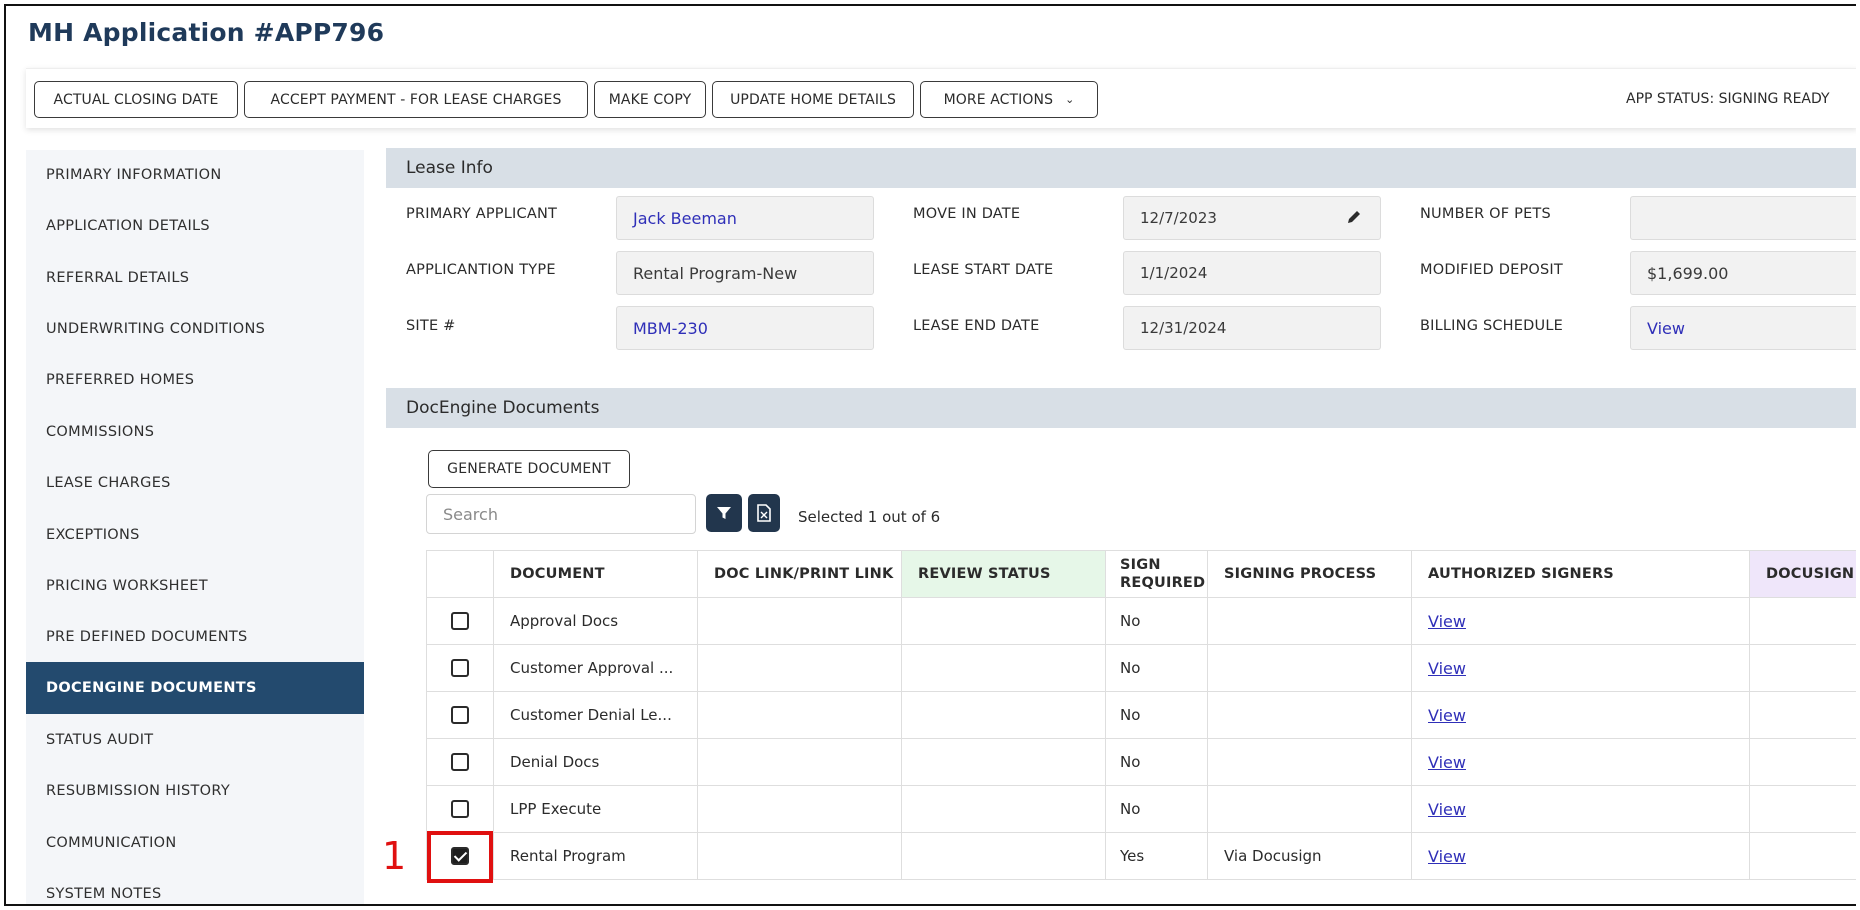 The image size is (1860, 910). Describe the element at coordinates (596, 621) in the screenshot. I see `document-name: Approval Docs` at that location.